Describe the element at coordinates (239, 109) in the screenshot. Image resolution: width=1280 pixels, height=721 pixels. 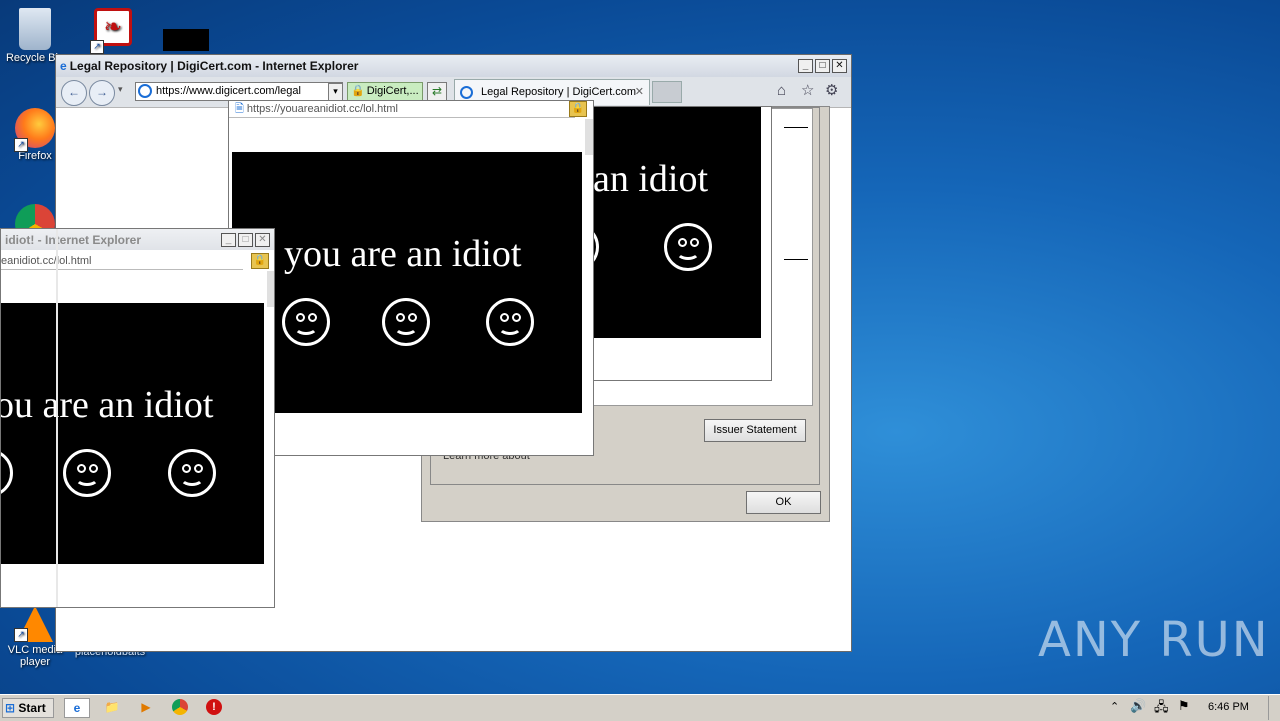
I see `ie-page-icon: 🗎` at that location.